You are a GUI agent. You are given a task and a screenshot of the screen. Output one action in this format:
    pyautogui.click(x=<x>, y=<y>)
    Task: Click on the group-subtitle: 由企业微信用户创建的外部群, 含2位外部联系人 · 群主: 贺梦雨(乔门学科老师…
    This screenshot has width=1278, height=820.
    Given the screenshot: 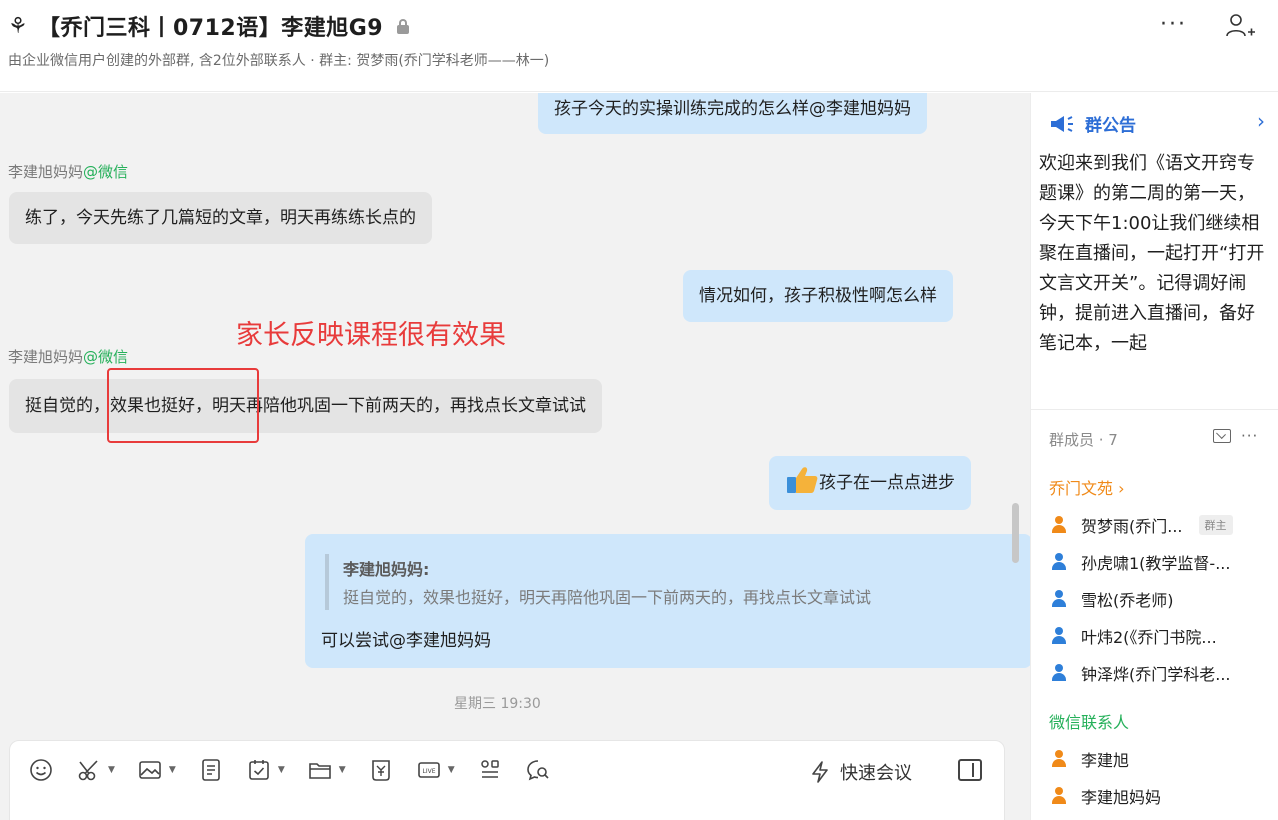 What is the action you would take?
    pyautogui.click(x=279, y=61)
    